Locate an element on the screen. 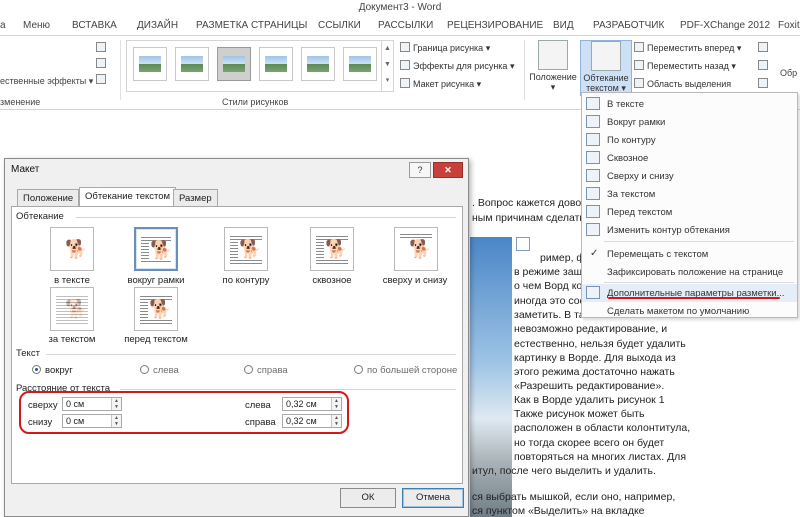  wrap-option-square-selected: 🐕 is located at coordinates (156, 249).